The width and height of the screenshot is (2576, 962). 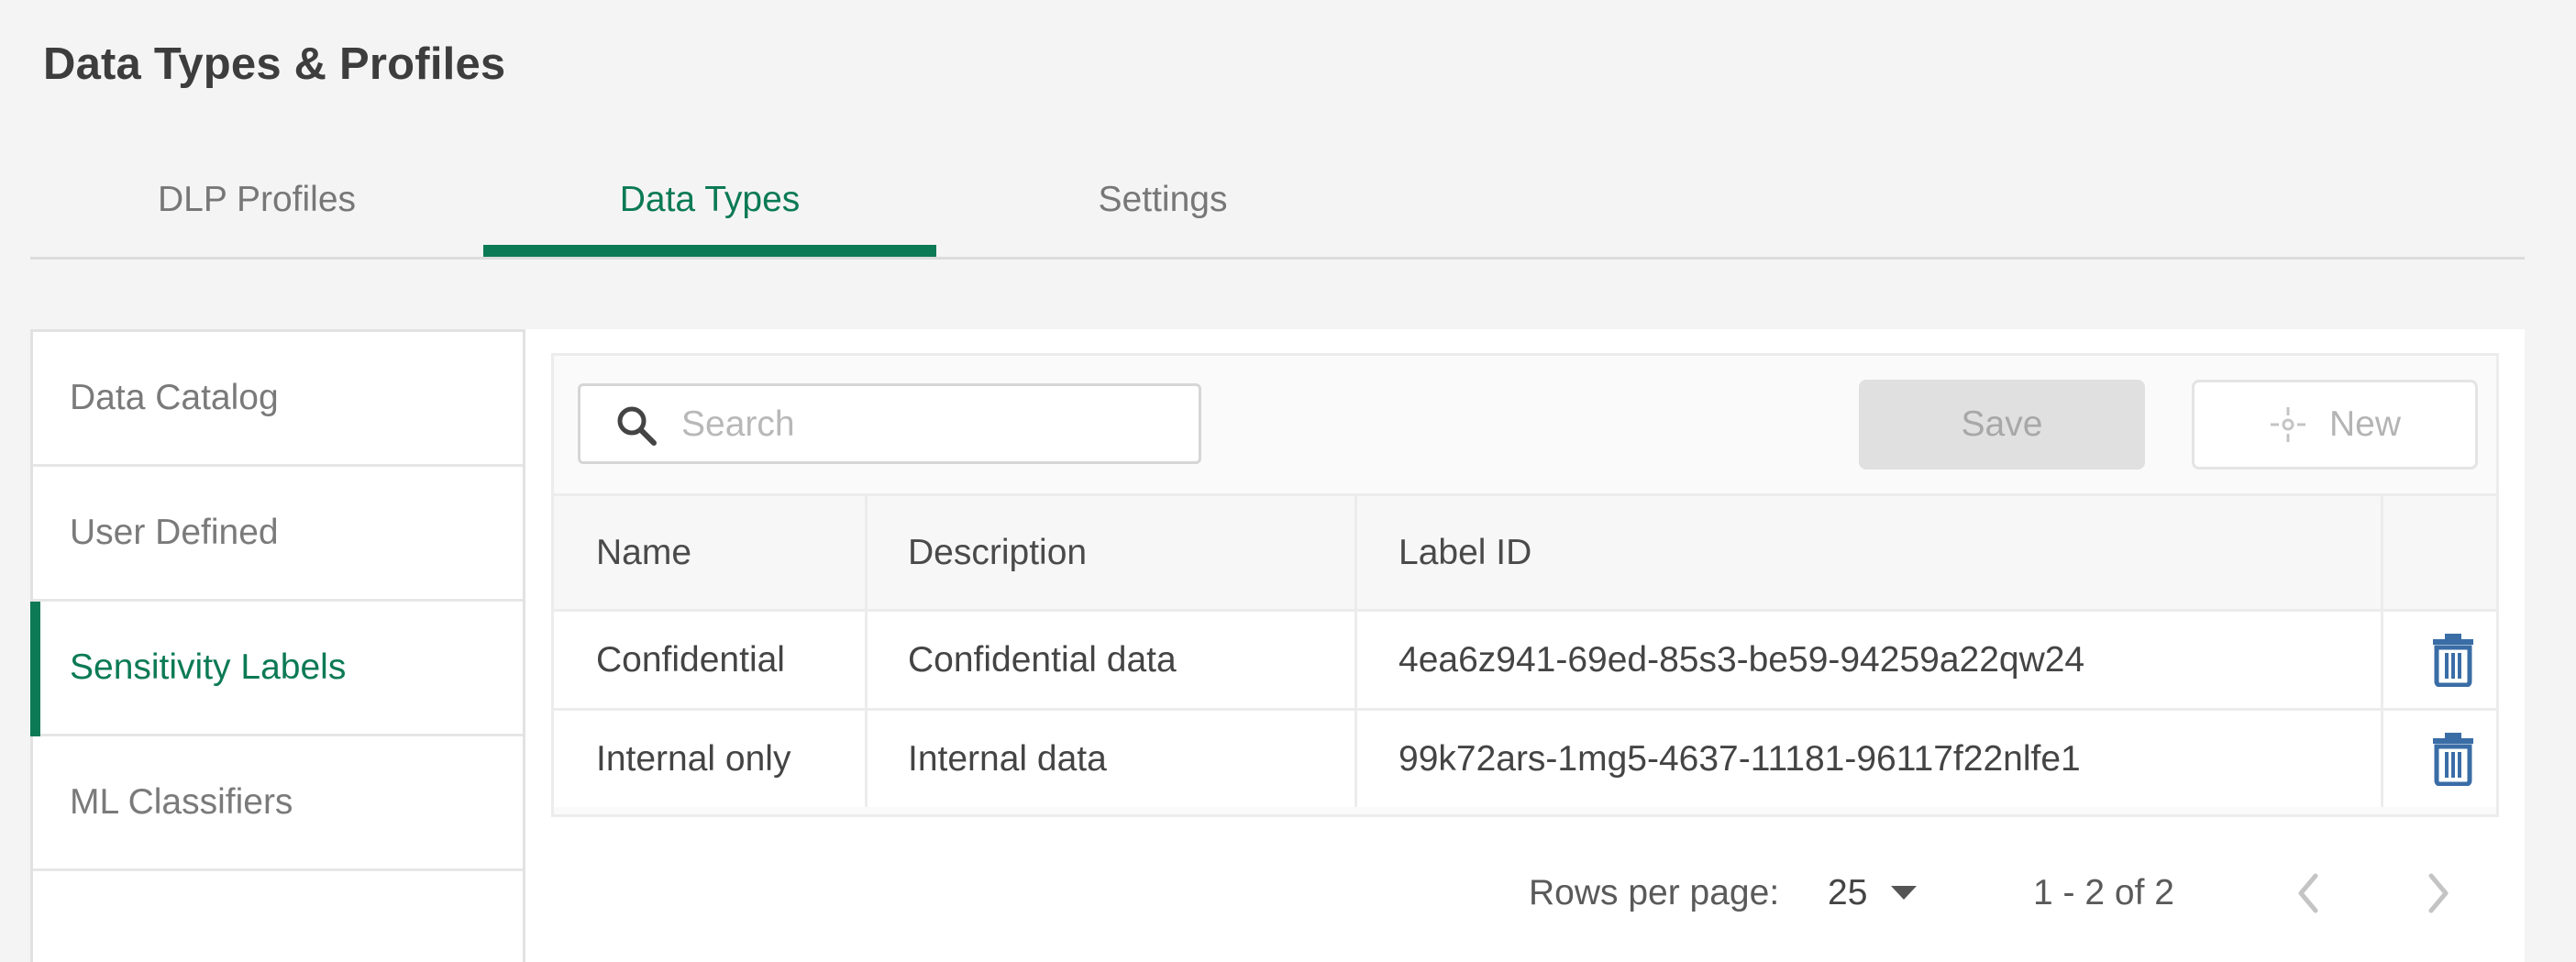 What do you see at coordinates (637, 426) in the screenshot?
I see `search-icon` at bounding box center [637, 426].